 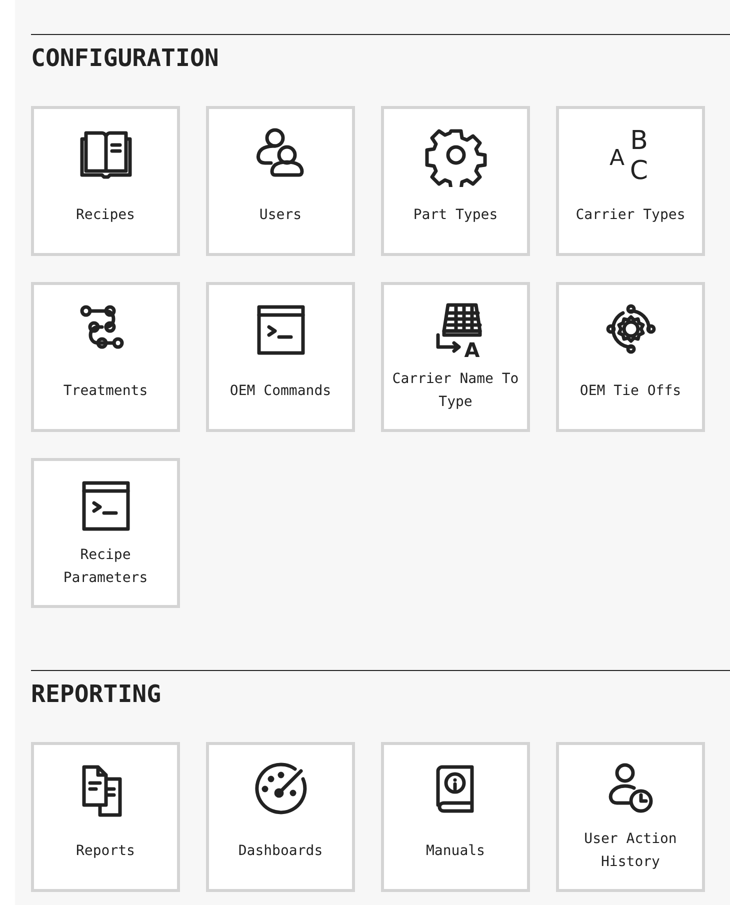 I want to click on tile-button: Treatments, so click(x=105, y=357).